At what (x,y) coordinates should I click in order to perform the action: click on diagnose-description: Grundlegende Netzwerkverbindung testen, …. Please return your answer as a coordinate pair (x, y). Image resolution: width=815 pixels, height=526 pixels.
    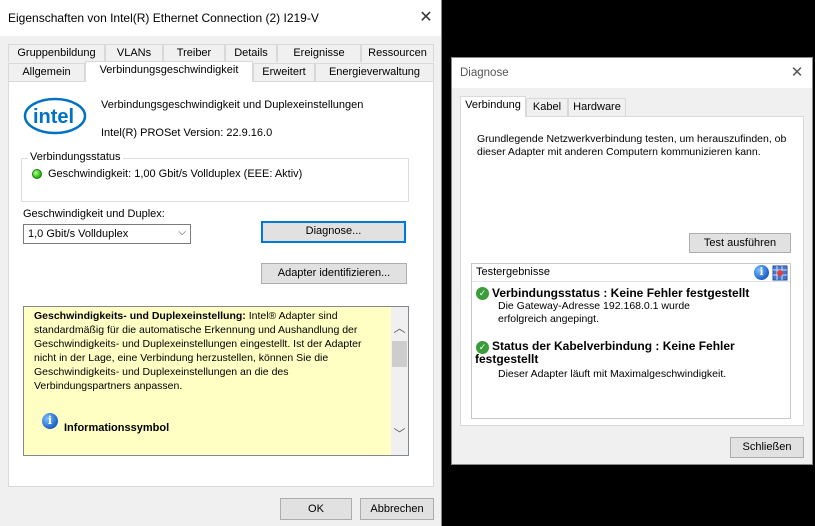
    Looking at the image, I should click on (632, 145).